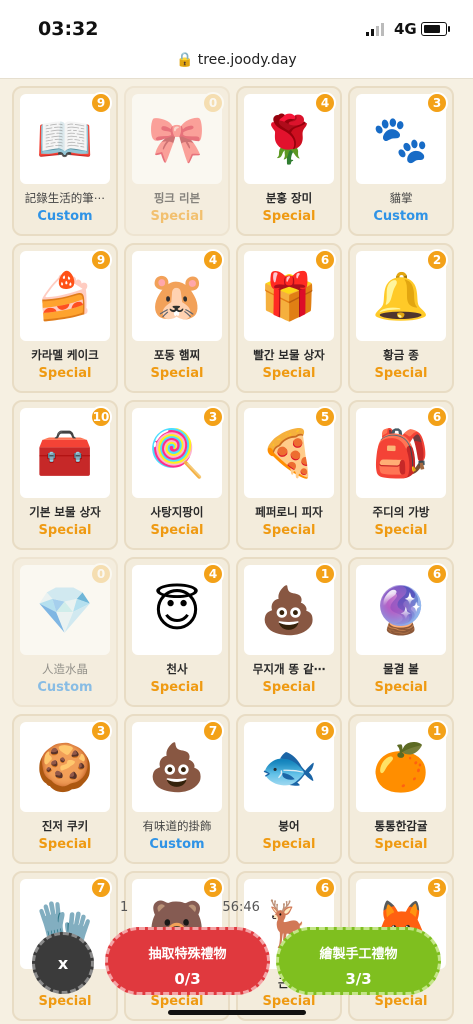  Describe the element at coordinates (68, 29) in the screenshot. I see `clock: 03:32` at that location.